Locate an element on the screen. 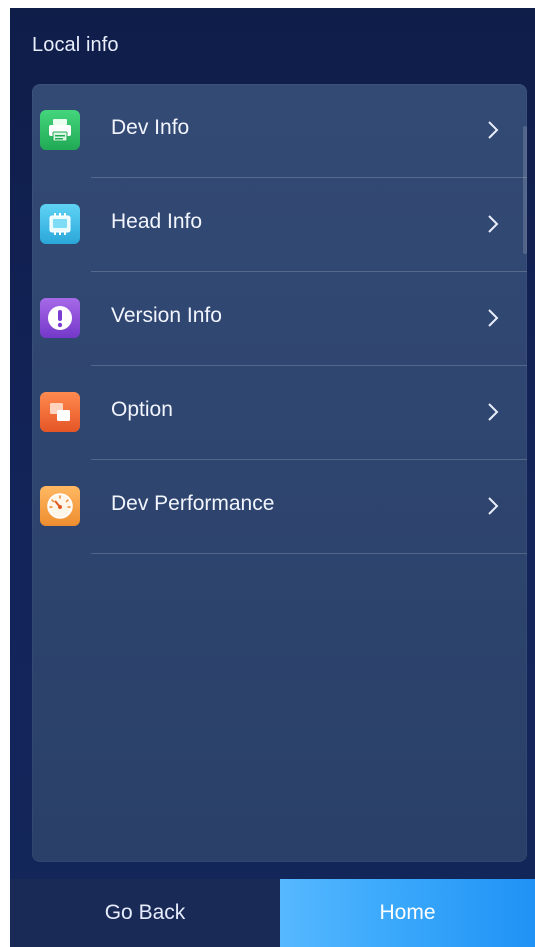 This screenshot has width=535, height=947. menu-item-label: Dev Performance is located at coordinates (193, 503).